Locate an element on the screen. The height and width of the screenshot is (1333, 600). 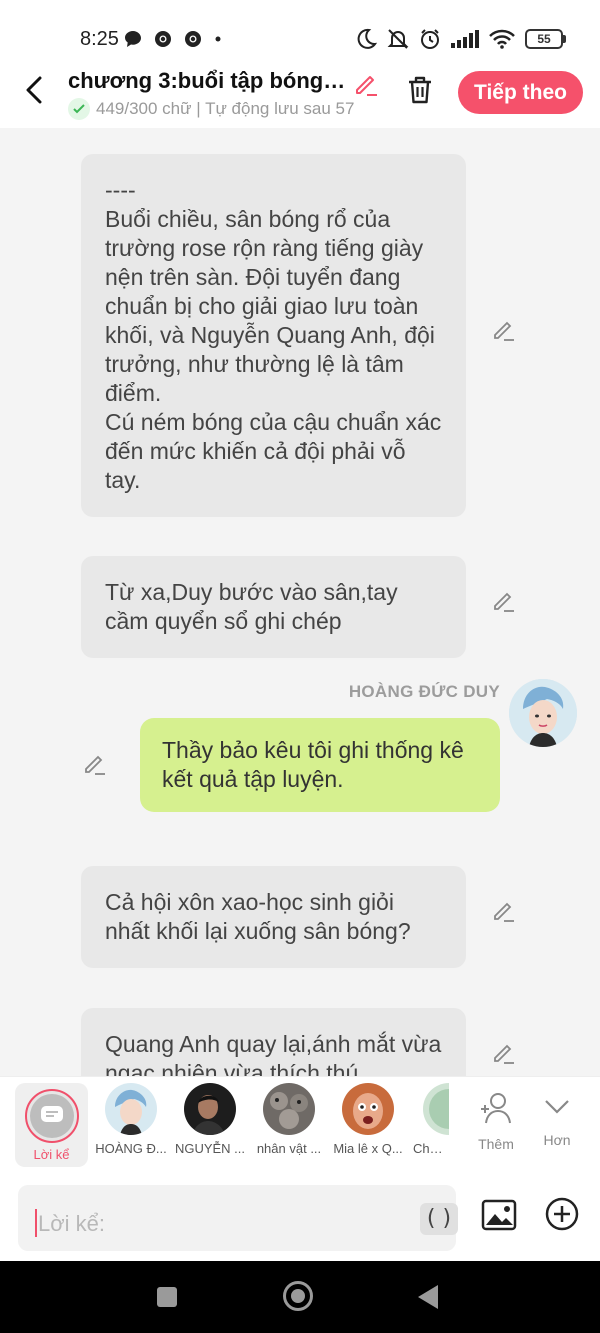
input-placeholder: Lời kể: is located at coordinates (72, 1223).